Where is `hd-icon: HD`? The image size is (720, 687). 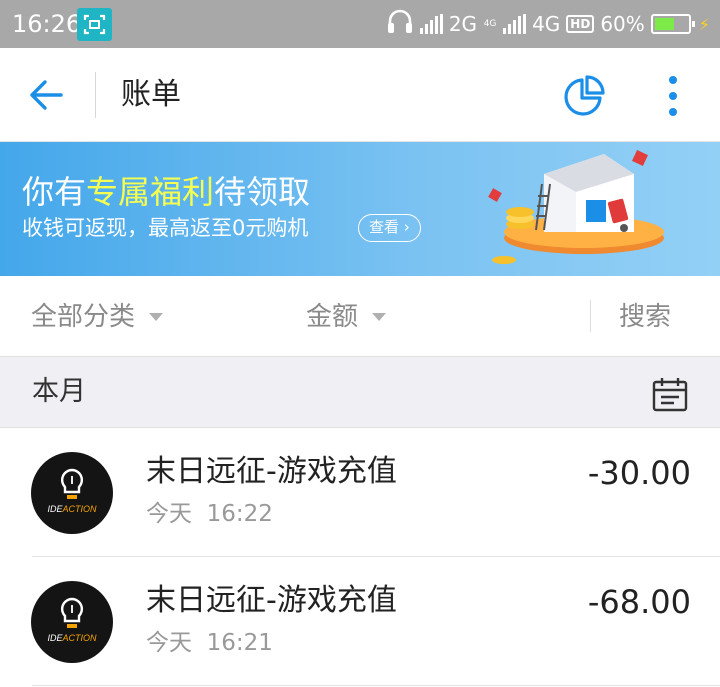 hd-icon: HD is located at coordinates (580, 24).